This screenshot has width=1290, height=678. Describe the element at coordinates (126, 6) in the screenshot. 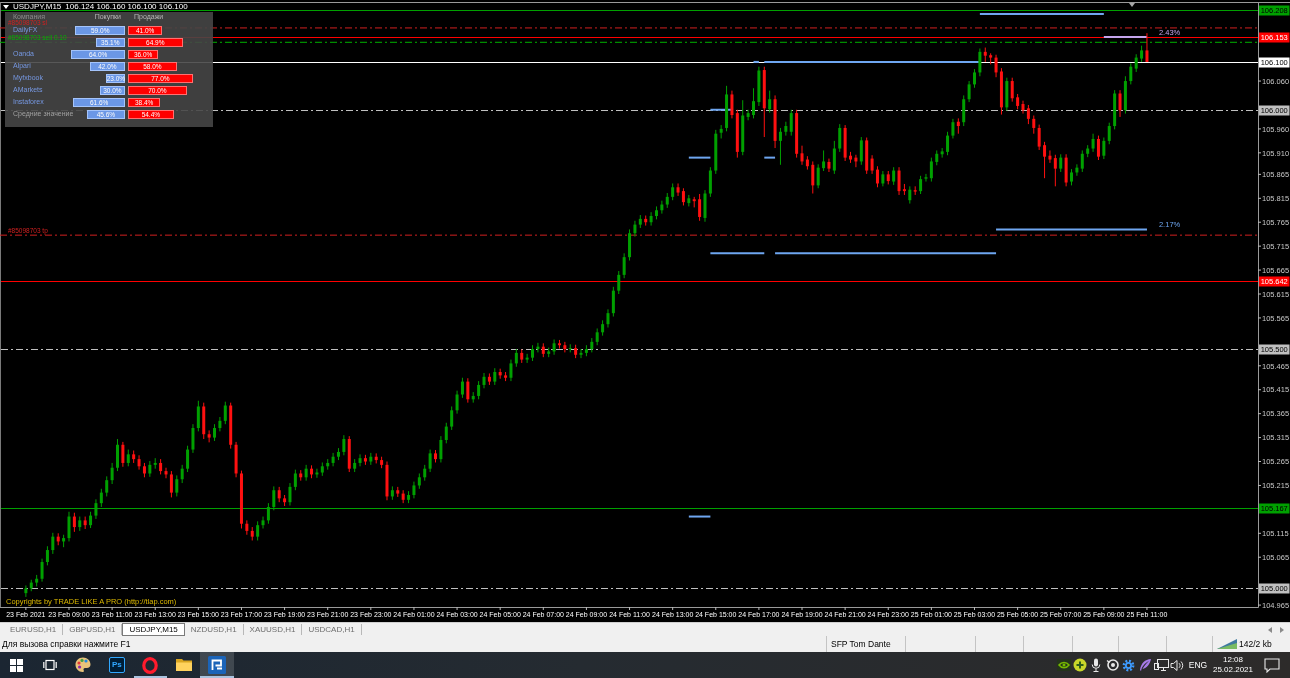

I see `ohlc-quote: 106.124 106.160 106.100 106.100` at that location.